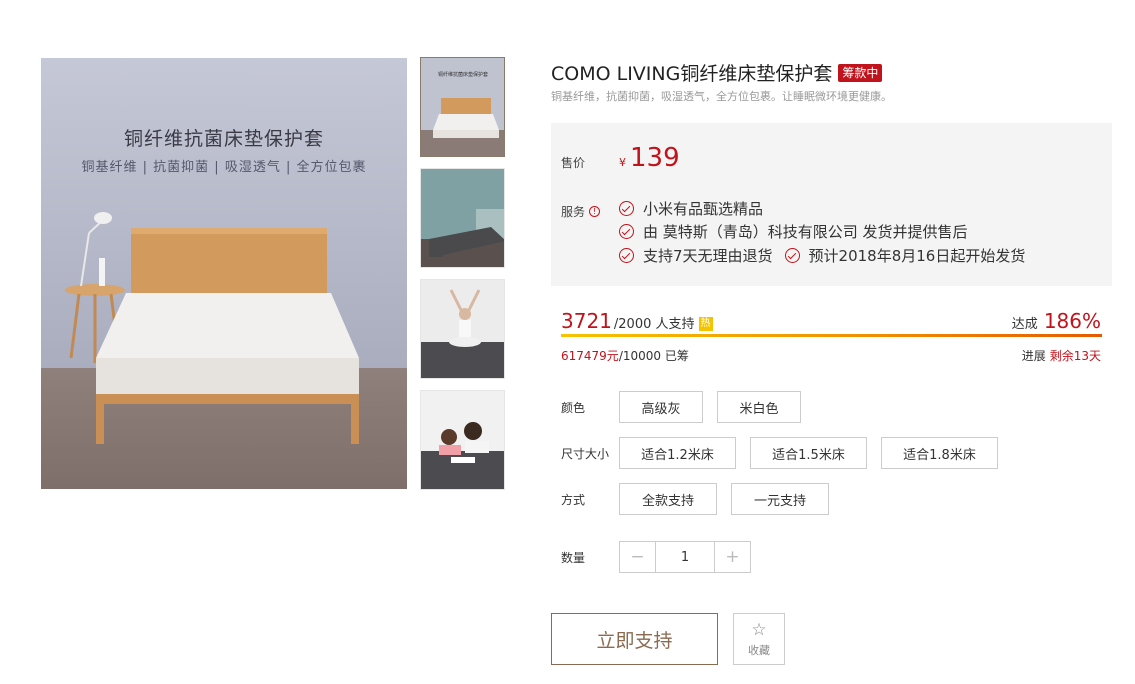 The image size is (1135, 684). What do you see at coordinates (805, 232) in the screenshot?
I see `service-item-text: 由 莫特斯（青岛）科技有限公司 发货并提供售后` at bounding box center [805, 232].